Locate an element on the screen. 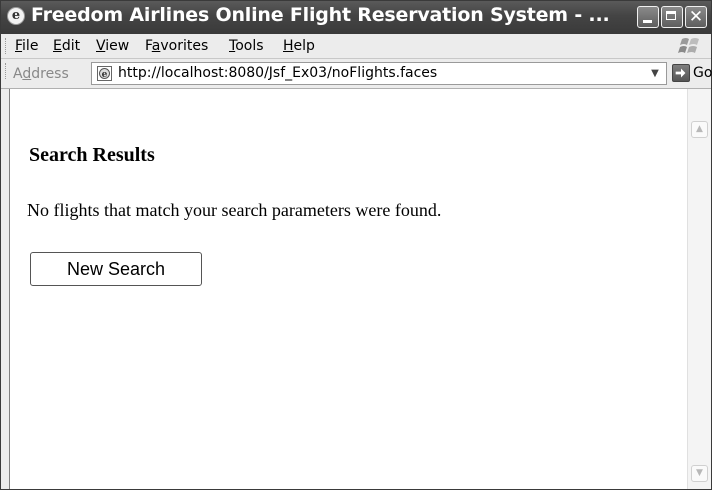 This screenshot has width=714, height=492. close-icon: ✕ is located at coordinates (696, 17).